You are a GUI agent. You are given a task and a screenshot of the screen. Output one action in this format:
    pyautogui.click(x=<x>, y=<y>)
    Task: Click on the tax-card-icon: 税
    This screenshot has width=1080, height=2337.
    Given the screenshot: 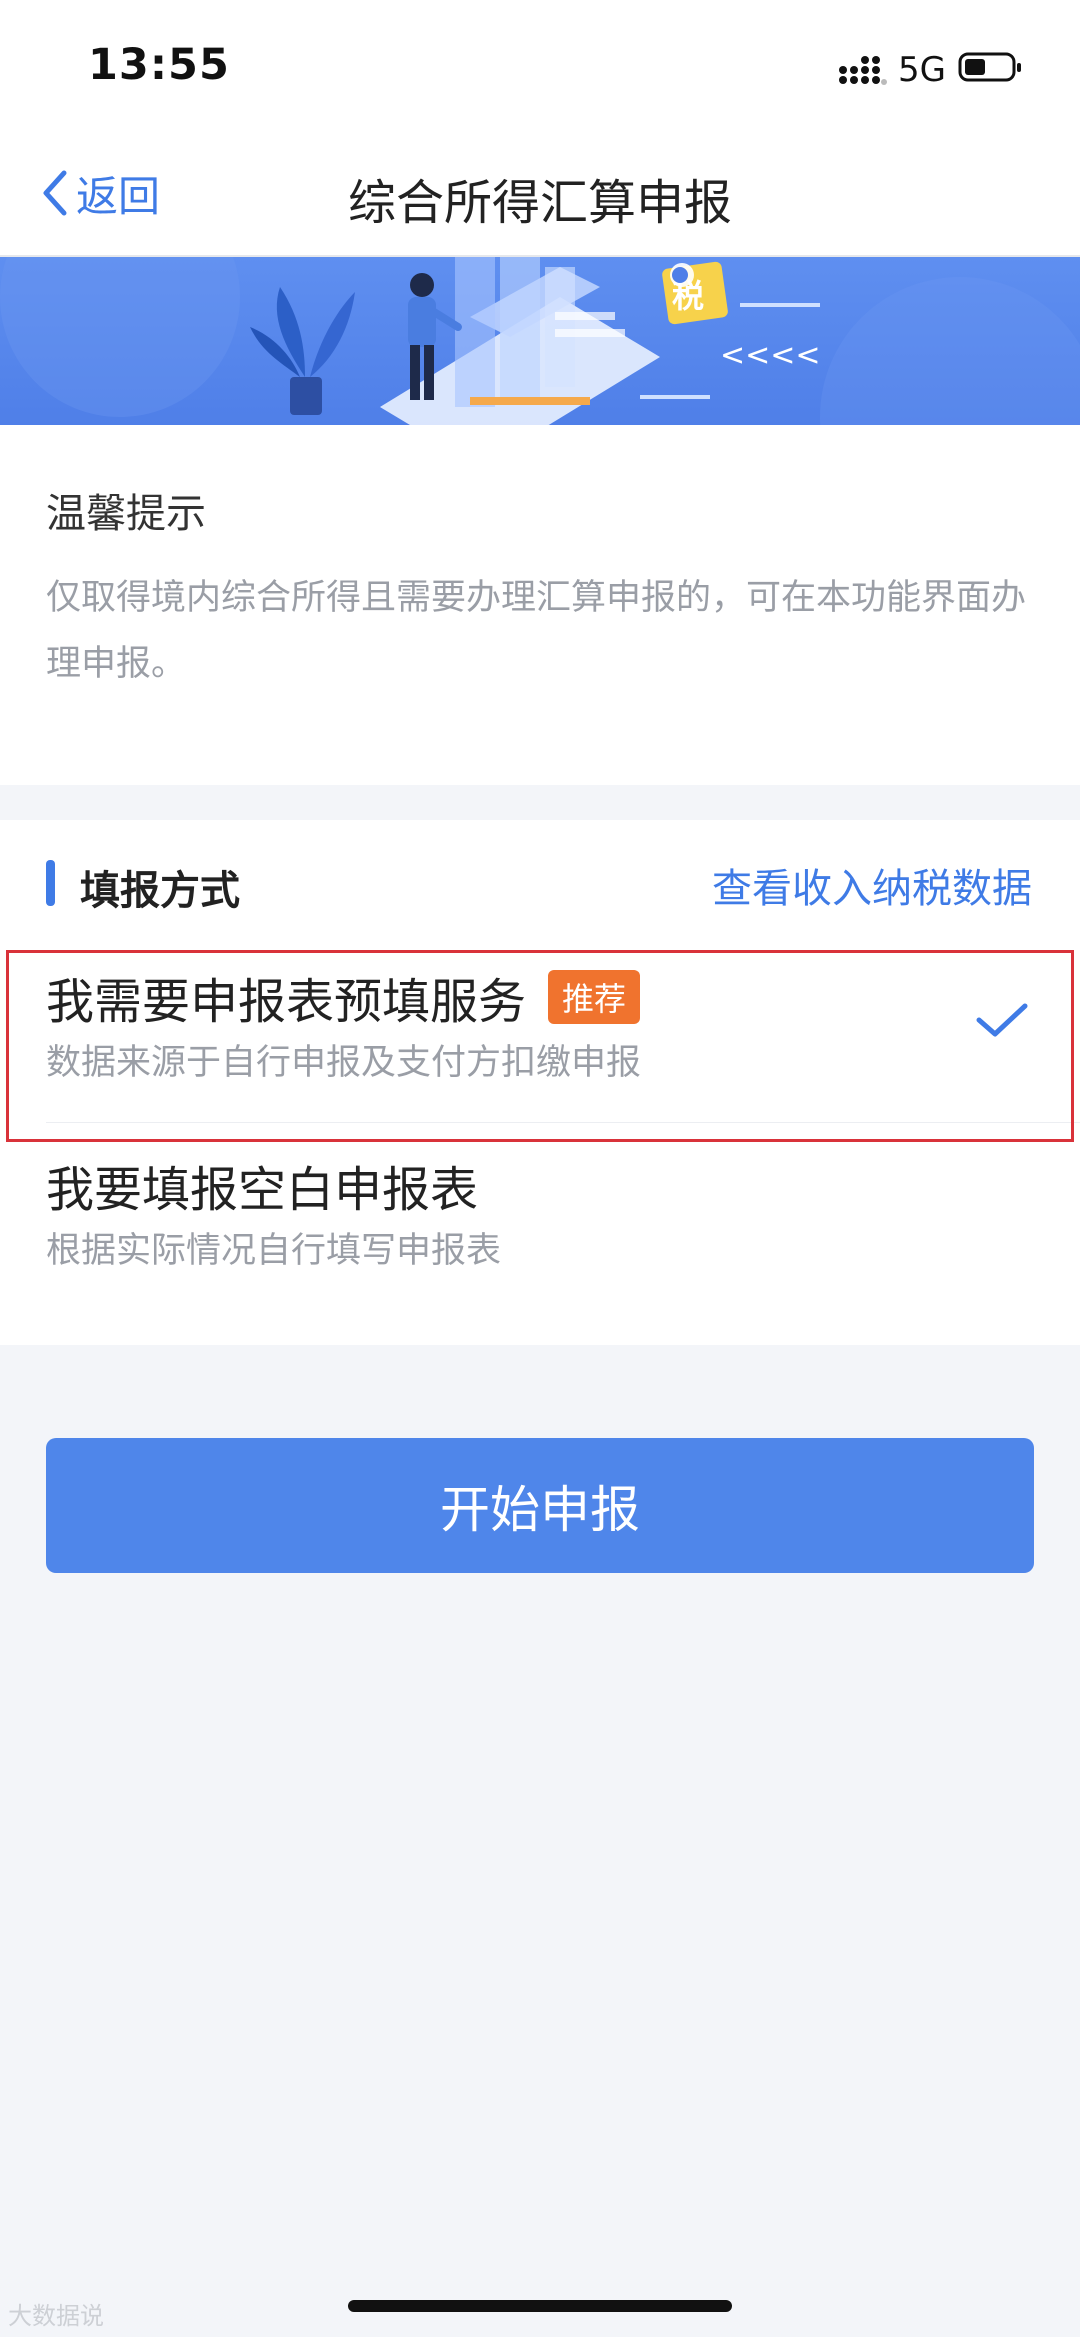 What is the action you would take?
    pyautogui.click(x=695, y=293)
    